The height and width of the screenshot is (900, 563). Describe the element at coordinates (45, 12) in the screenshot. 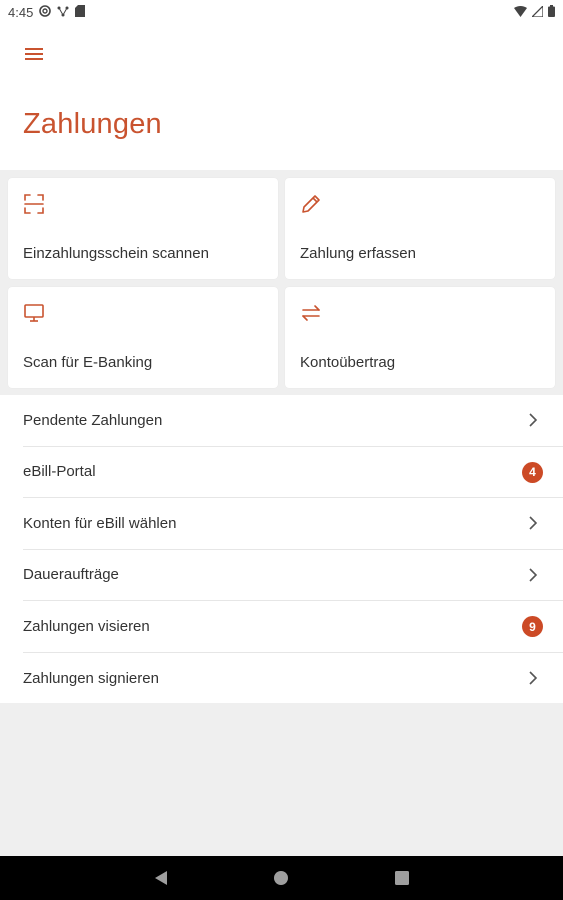

I see `at-sign-icon` at that location.